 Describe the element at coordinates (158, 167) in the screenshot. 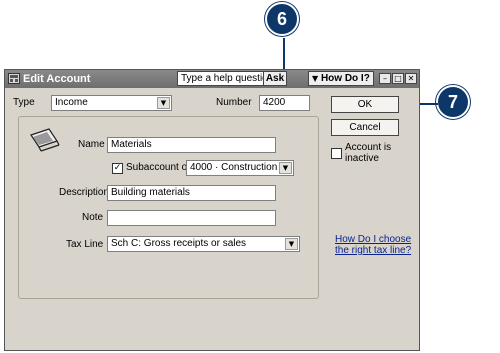

I see `subaccount-label: Subaccount of` at that location.